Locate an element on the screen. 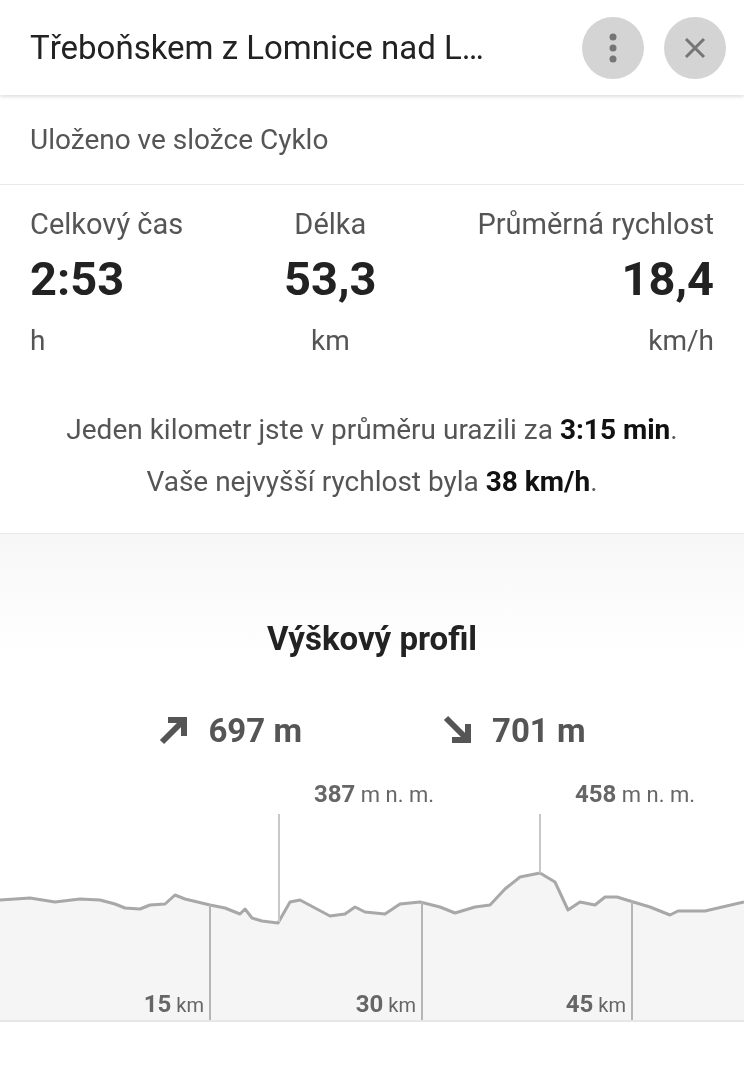 The height and width of the screenshot is (1080, 744). stat-value: 53,3 is located at coordinates (330, 279).